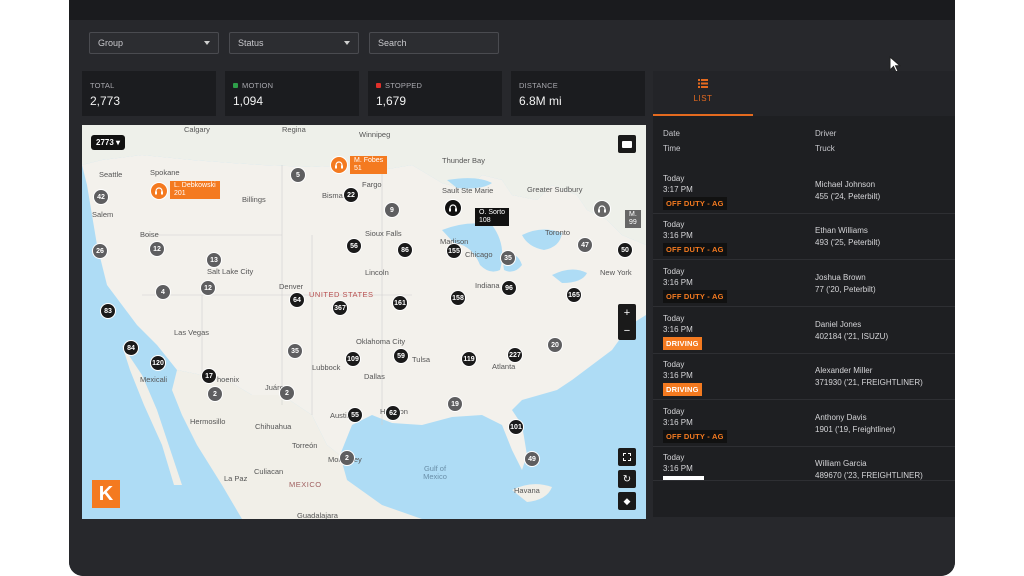 The width and height of the screenshot is (1024, 576). What do you see at coordinates (454, 251) in the screenshot?
I see `vehicle-cluster: 155` at bounding box center [454, 251].